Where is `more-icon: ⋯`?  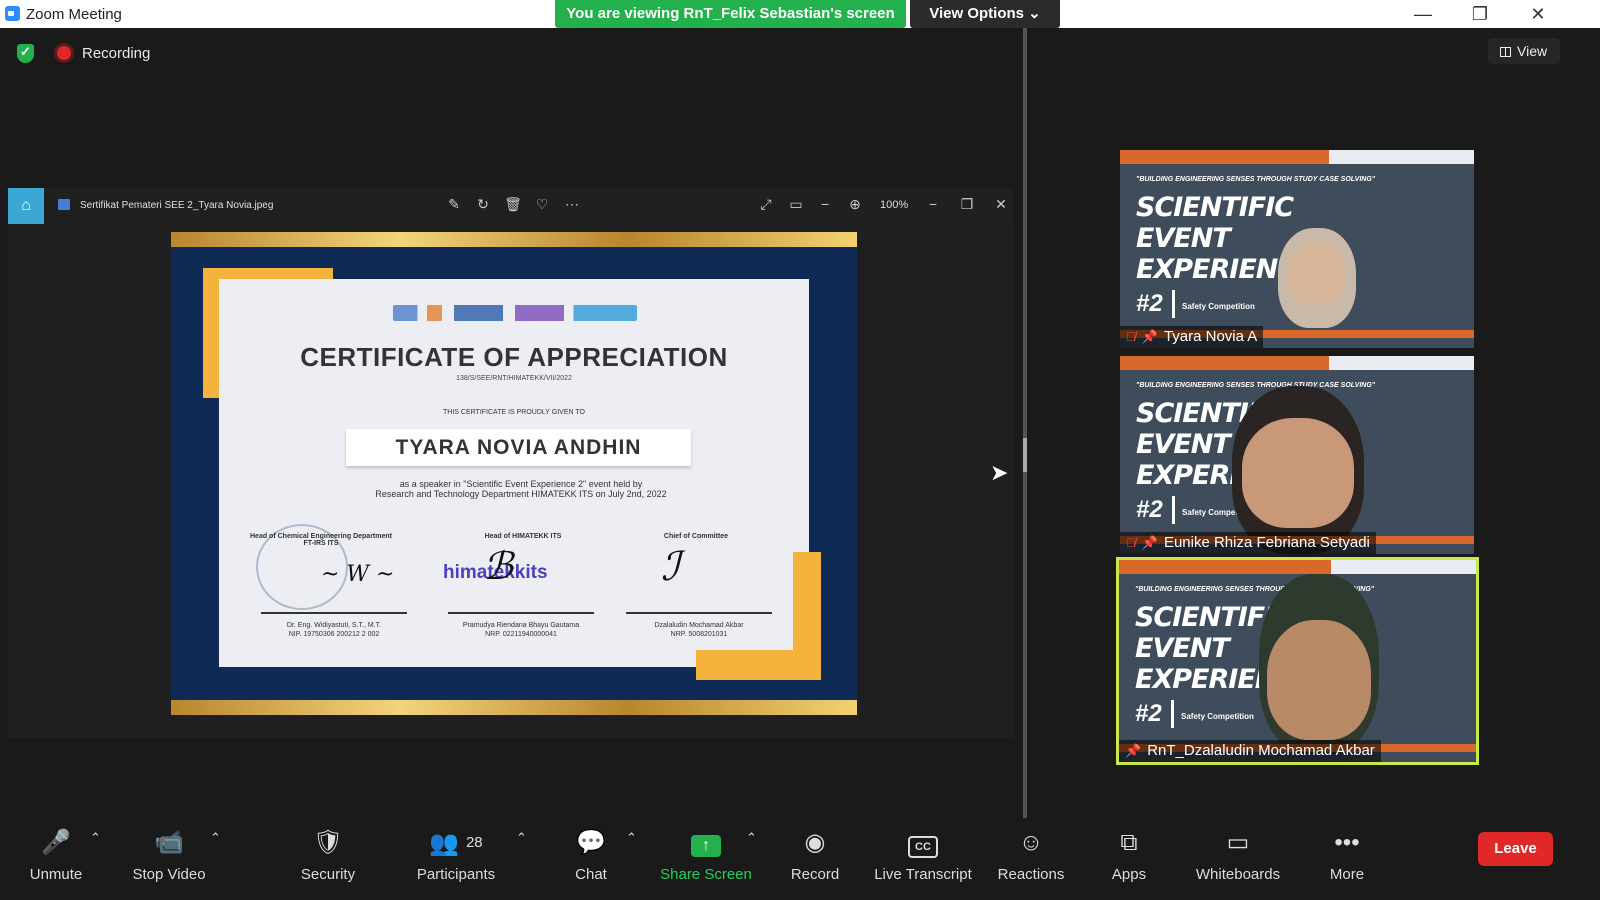
more-icon: ⋯ is located at coordinates (572, 204).